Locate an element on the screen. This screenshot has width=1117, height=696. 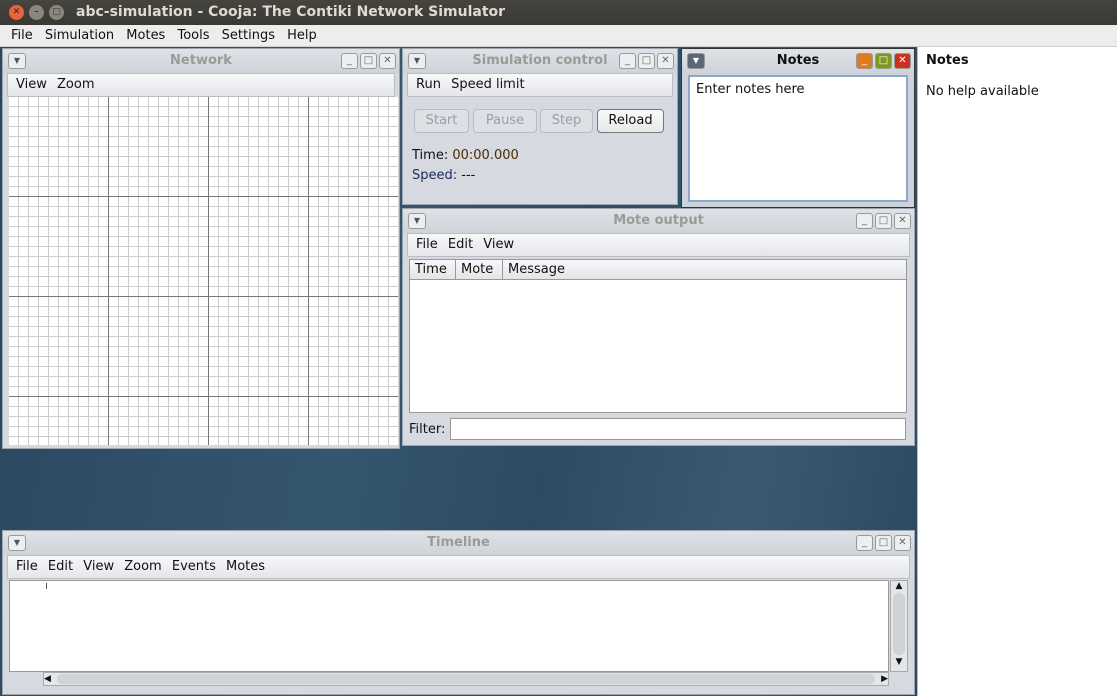
help-title: Notes is located at coordinates (947, 60).